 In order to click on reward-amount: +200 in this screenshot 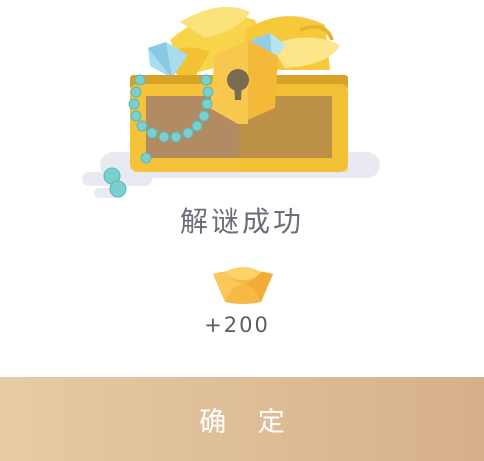, I will do `click(237, 325)`.